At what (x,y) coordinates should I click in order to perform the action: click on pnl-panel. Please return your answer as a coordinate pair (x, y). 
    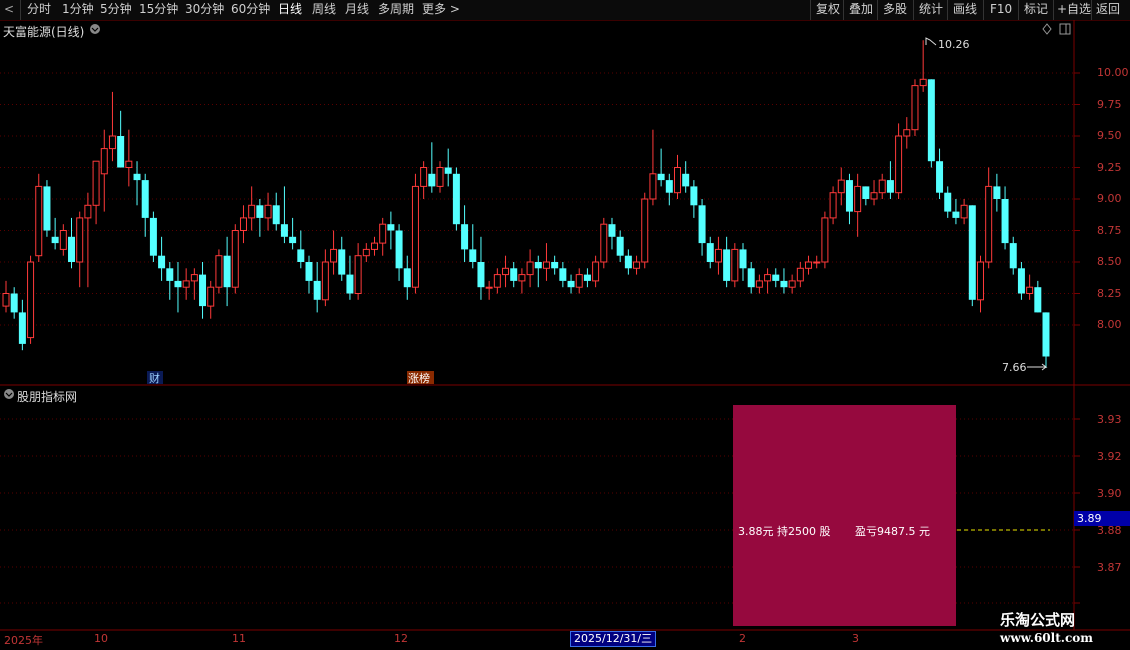
    Looking at the image, I should click on (844, 515).